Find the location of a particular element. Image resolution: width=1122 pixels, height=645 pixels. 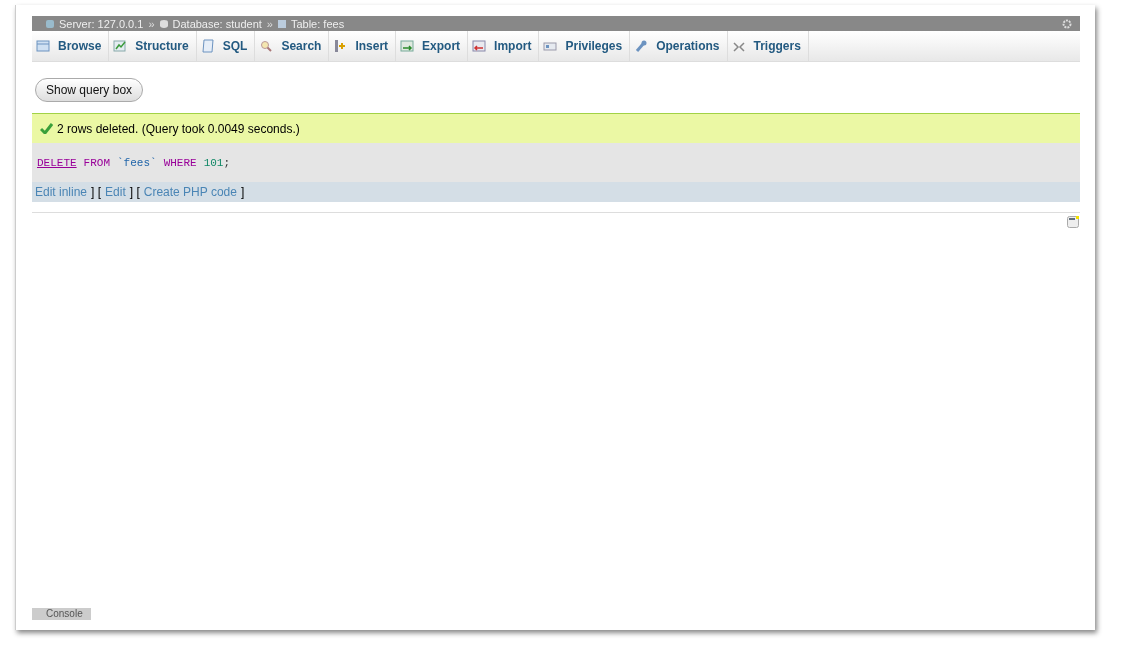

bracket-text: ] is located at coordinates (242, 192).